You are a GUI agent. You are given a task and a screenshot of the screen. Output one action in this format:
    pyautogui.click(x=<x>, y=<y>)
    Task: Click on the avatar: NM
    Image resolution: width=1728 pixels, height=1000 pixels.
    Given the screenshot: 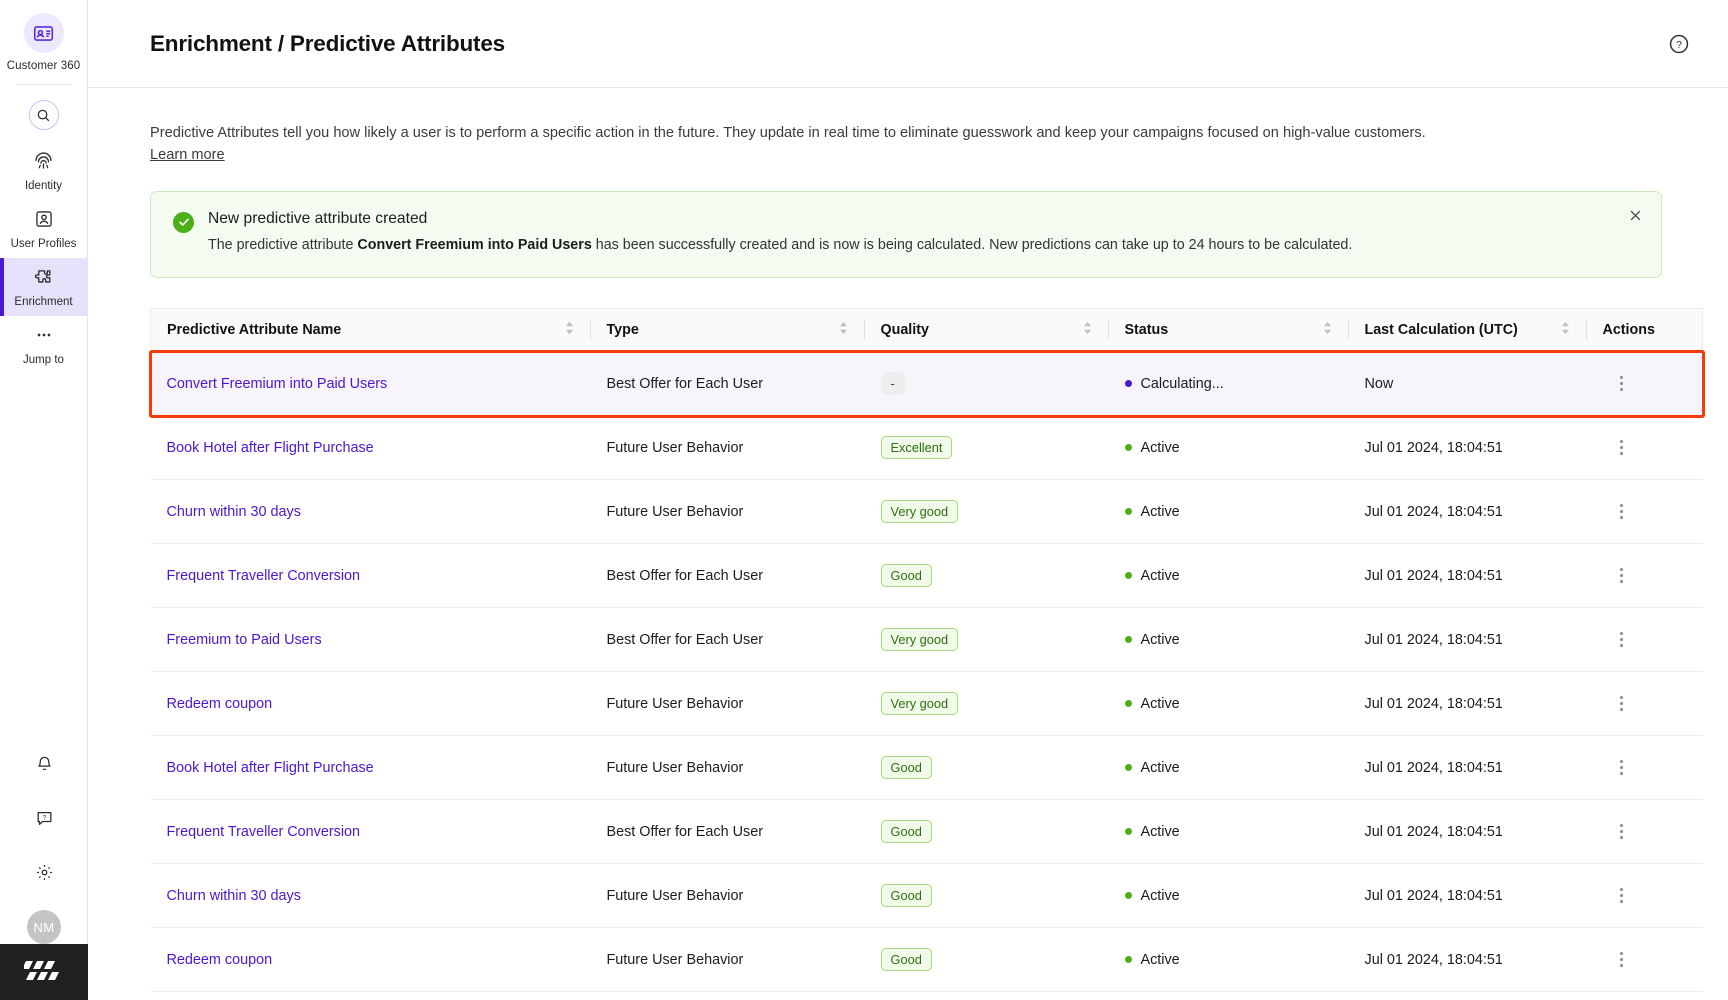 What is the action you would take?
    pyautogui.click(x=44, y=927)
    